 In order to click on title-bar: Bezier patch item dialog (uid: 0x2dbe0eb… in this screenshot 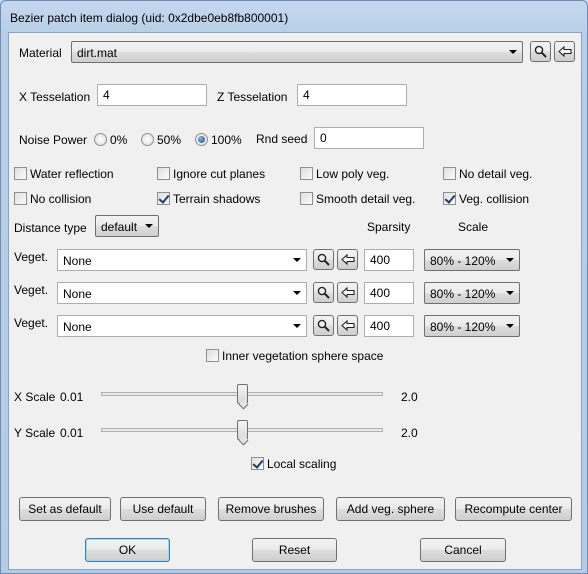, I will do `click(294, 17)`.